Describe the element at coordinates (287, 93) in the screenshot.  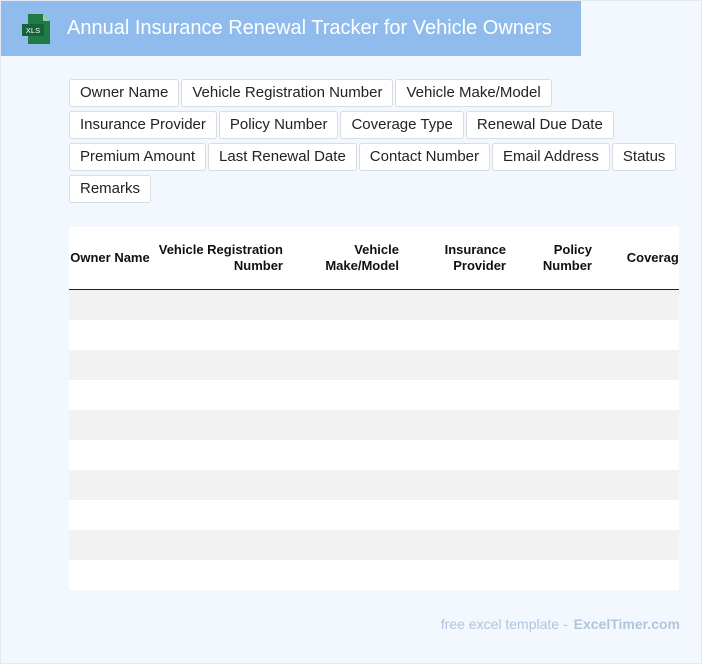
I see `field-chip: Vehicle Registration Number` at that location.